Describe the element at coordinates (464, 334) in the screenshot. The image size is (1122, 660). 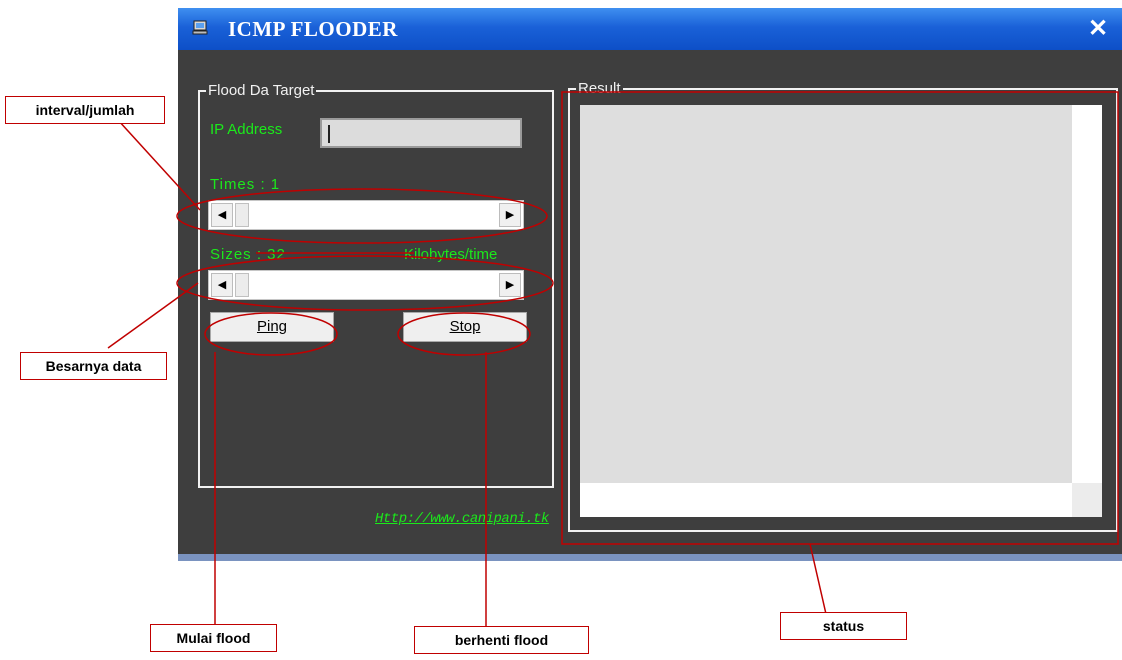
I see `stop-highlight-ellipse` at that location.